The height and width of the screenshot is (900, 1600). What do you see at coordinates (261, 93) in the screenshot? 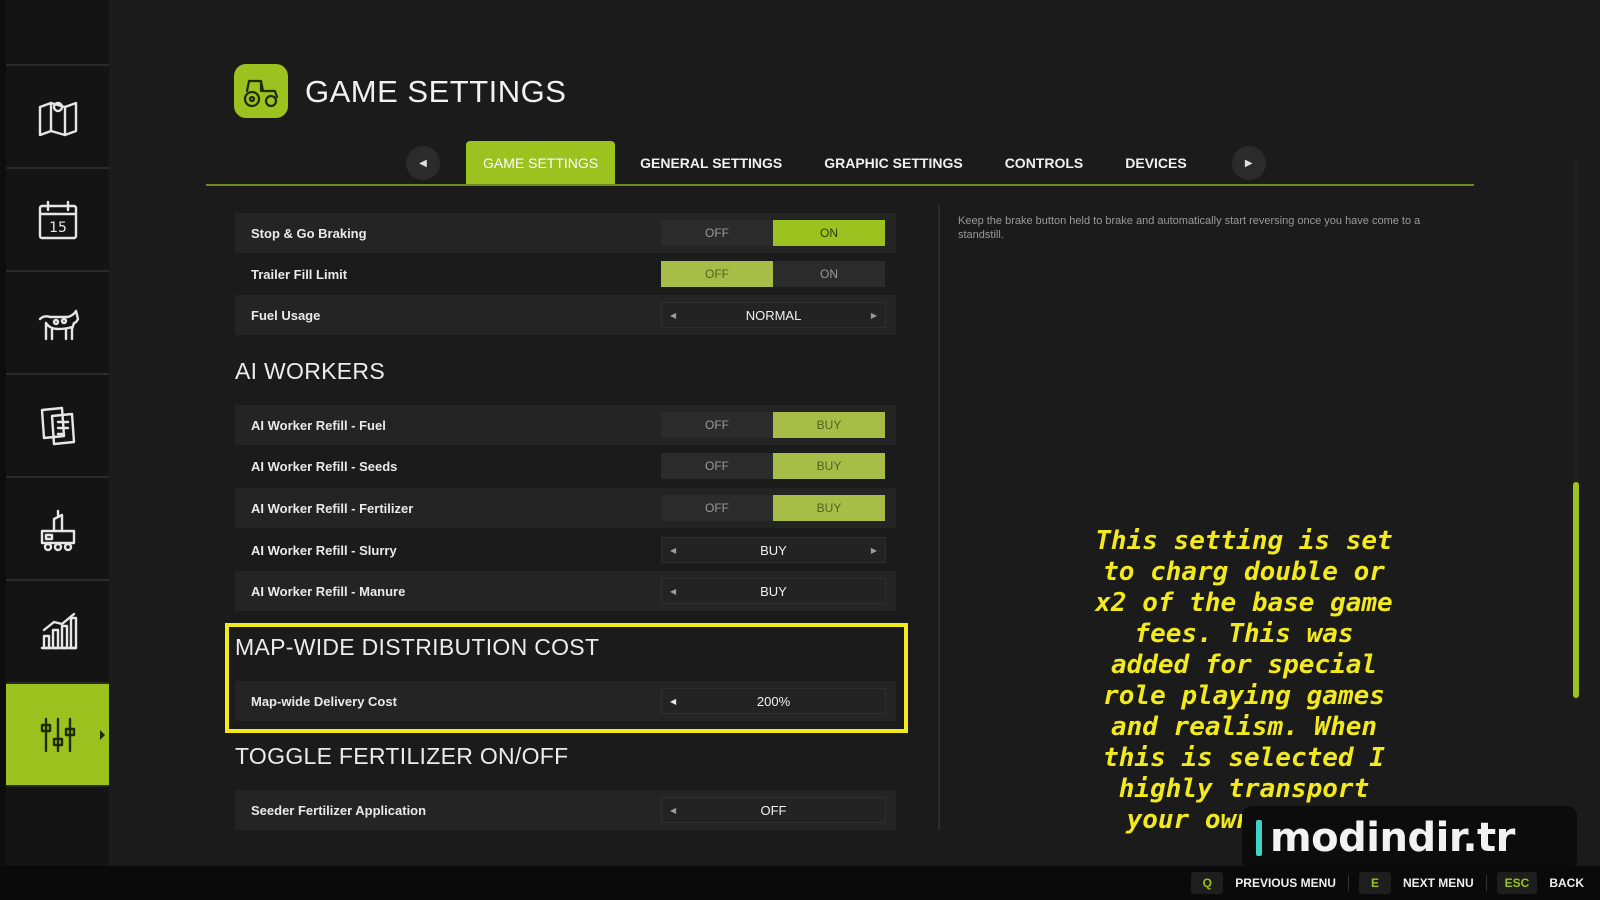
I see `tractor-icon` at bounding box center [261, 93].